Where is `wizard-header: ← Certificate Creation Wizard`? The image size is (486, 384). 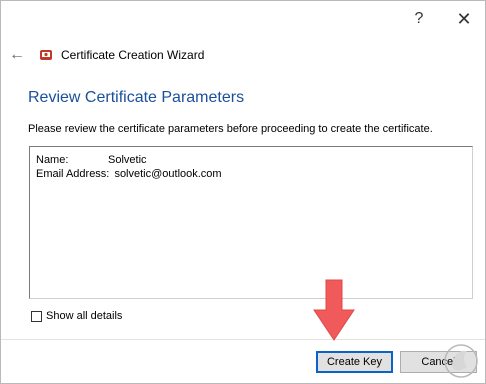 wizard-header: ← Certificate Creation Wizard is located at coordinates (106, 55).